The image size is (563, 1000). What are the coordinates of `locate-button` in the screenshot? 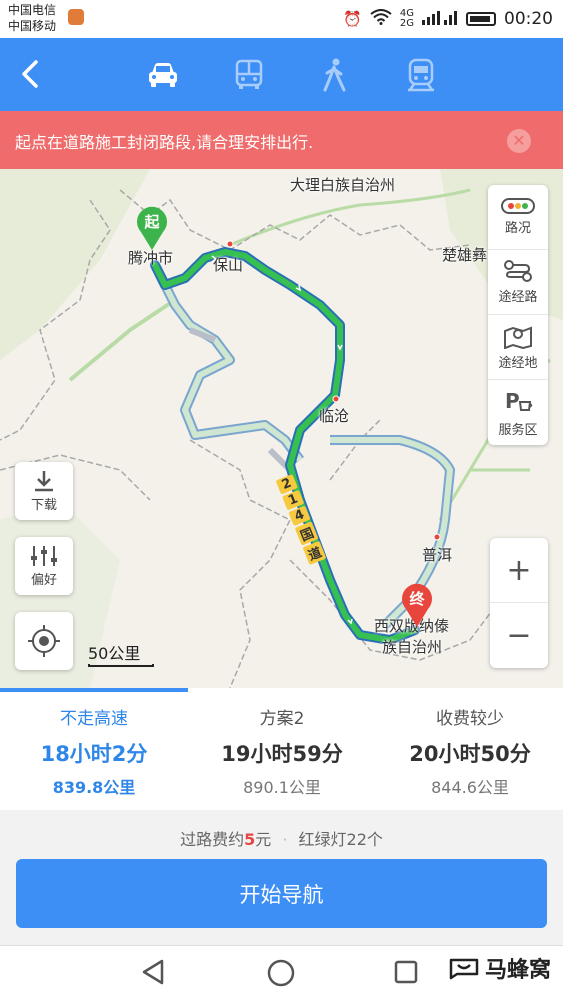 It's located at (44, 641).